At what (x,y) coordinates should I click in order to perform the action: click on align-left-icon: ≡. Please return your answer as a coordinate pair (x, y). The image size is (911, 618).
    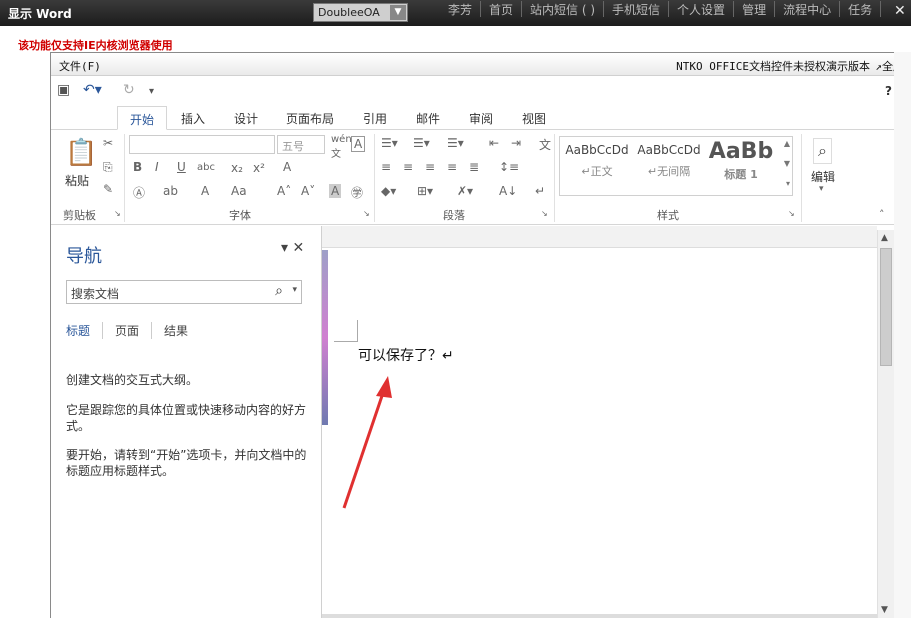
    Looking at the image, I should click on (386, 167).